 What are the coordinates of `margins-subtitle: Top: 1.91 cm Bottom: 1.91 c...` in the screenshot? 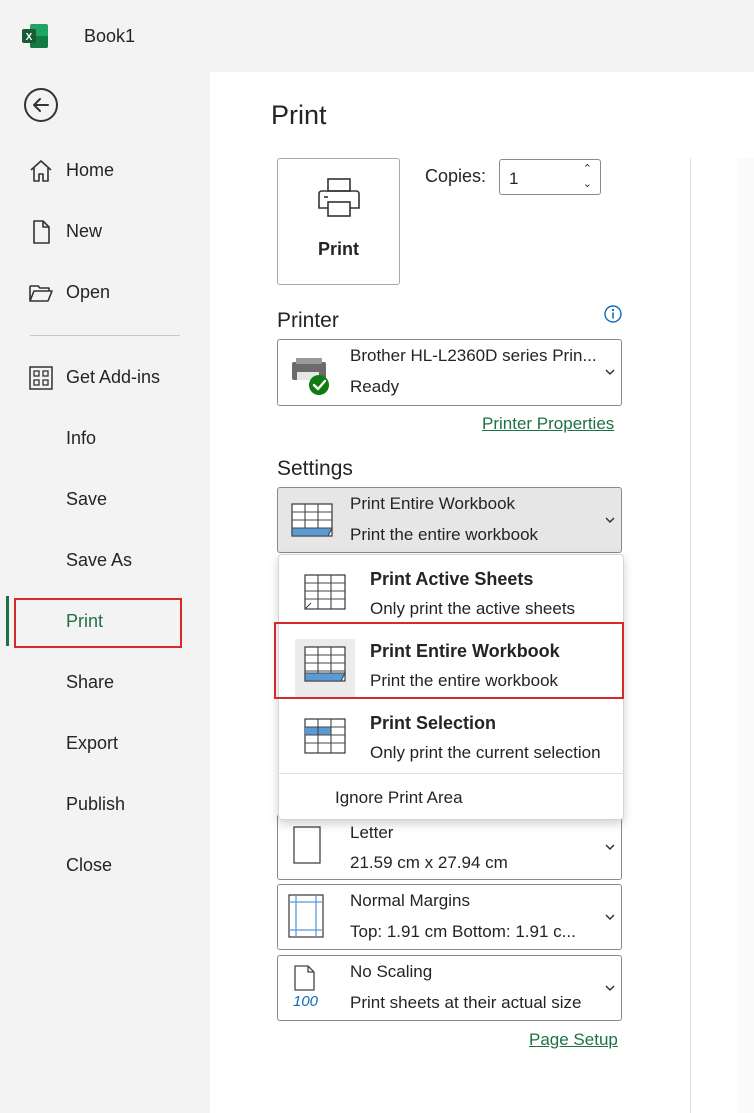 It's located at (463, 931).